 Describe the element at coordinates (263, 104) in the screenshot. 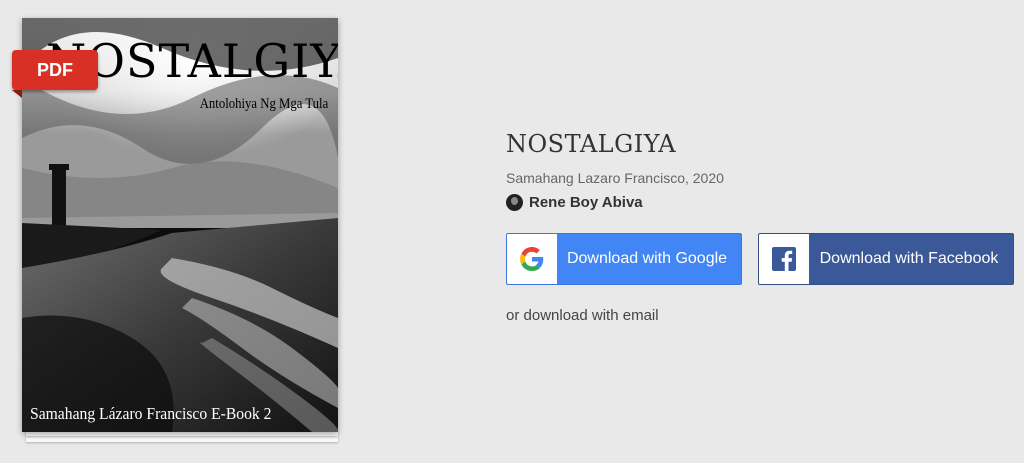

I see `cover-subtitle: Antolohiya Ng Mga Tula` at that location.